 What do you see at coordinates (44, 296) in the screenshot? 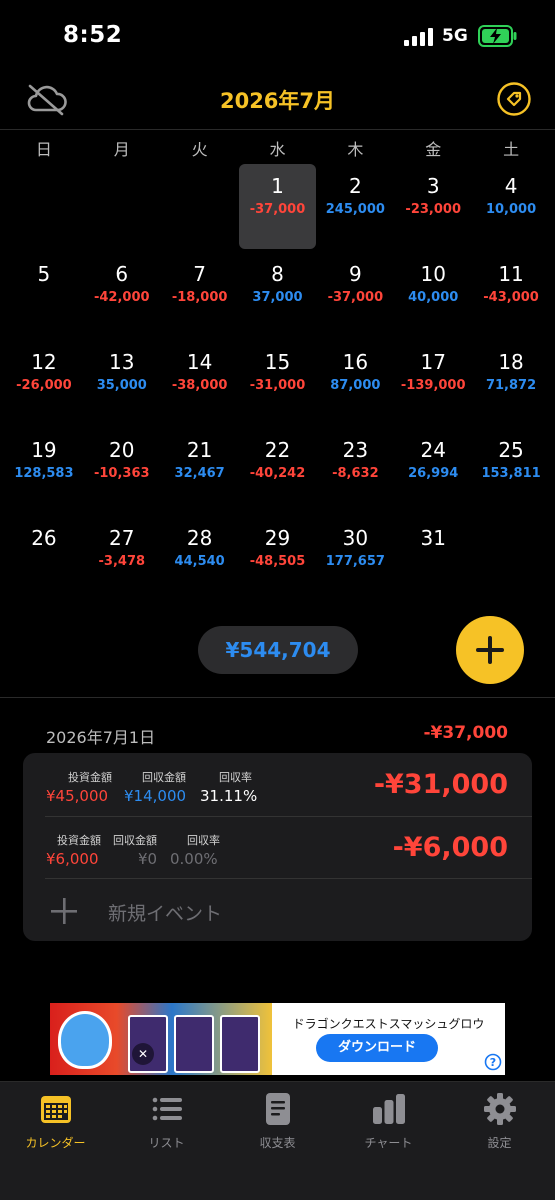
I see `calendar-day-cell: 5` at bounding box center [44, 296].